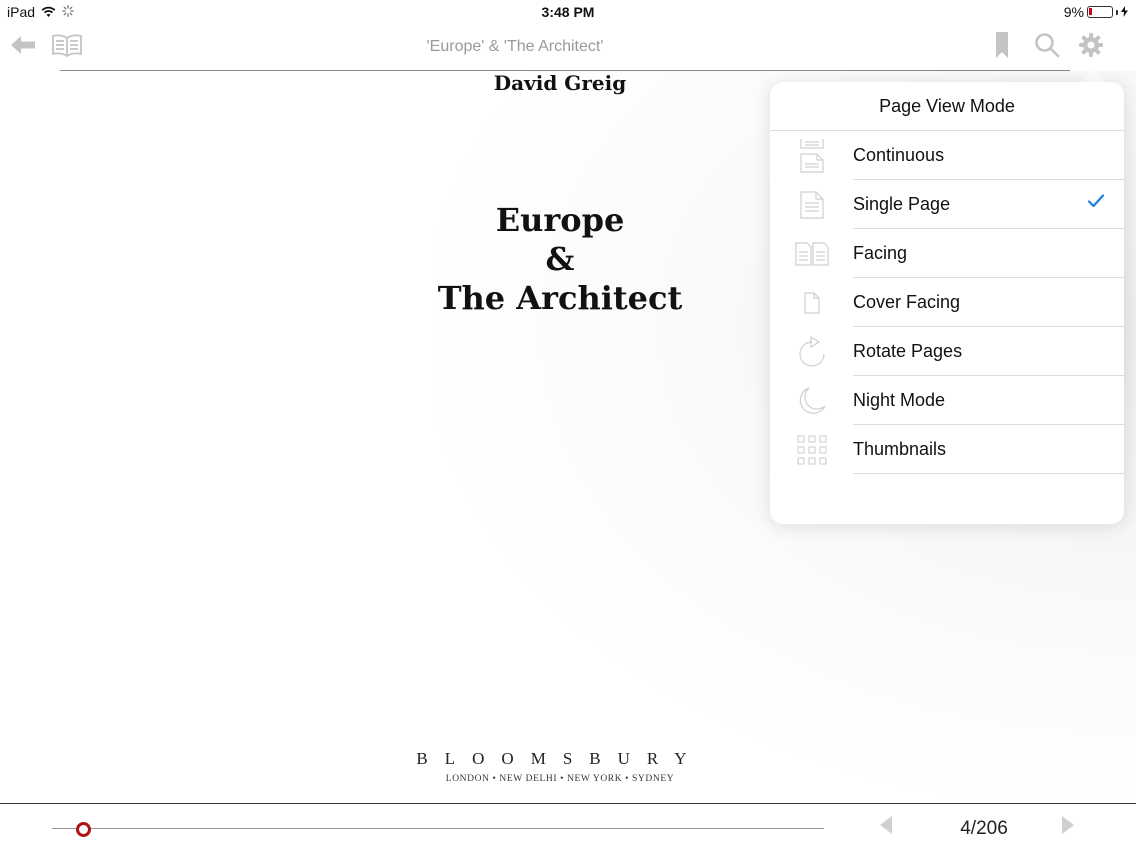  Describe the element at coordinates (984, 828) in the screenshot. I see `page-indicator: 4/206` at that location.